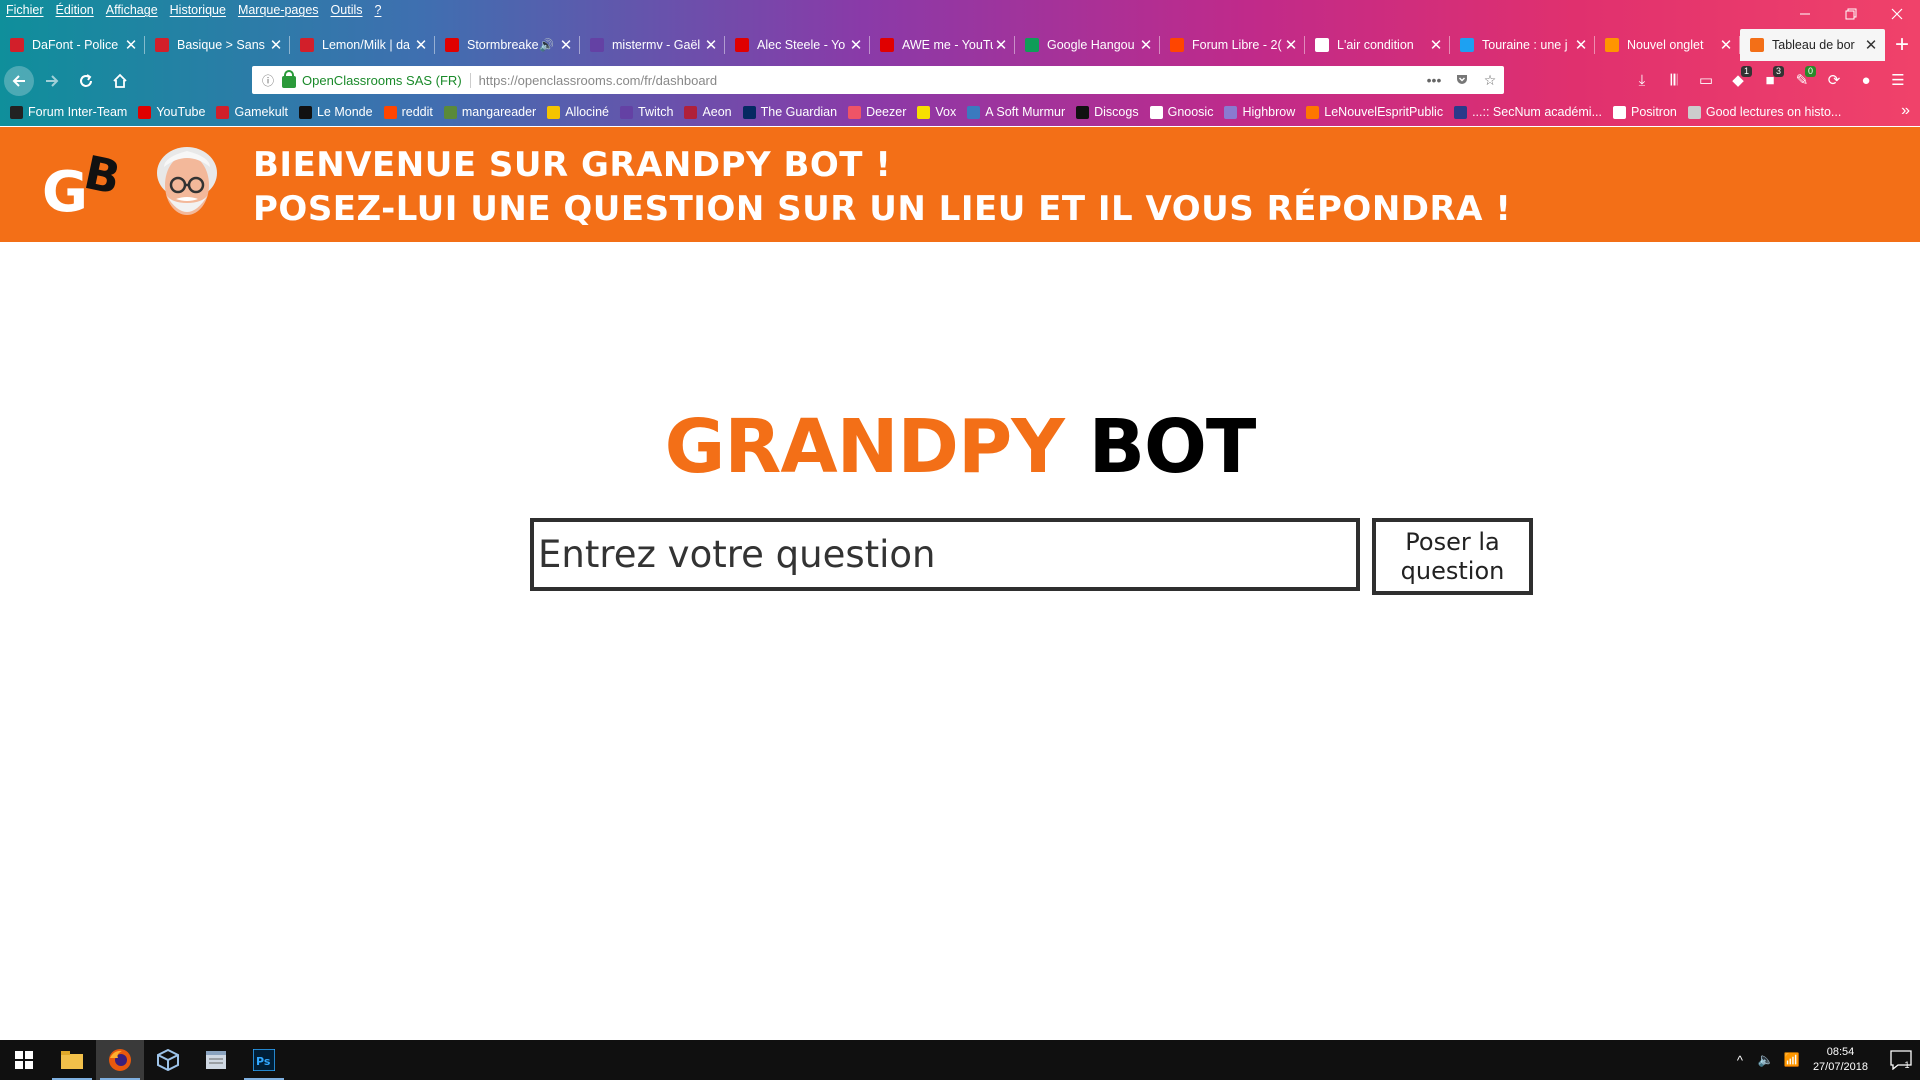  Describe the element at coordinates (1107, 112) in the screenshot. I see `bookmark-item: Discogs` at that location.